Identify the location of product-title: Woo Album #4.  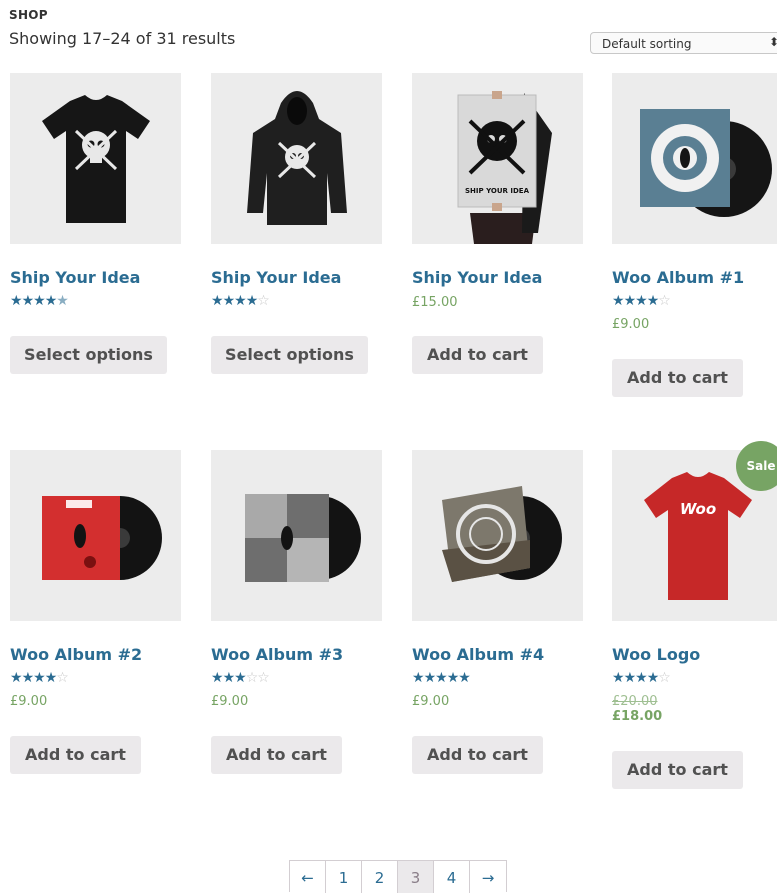
(478, 654).